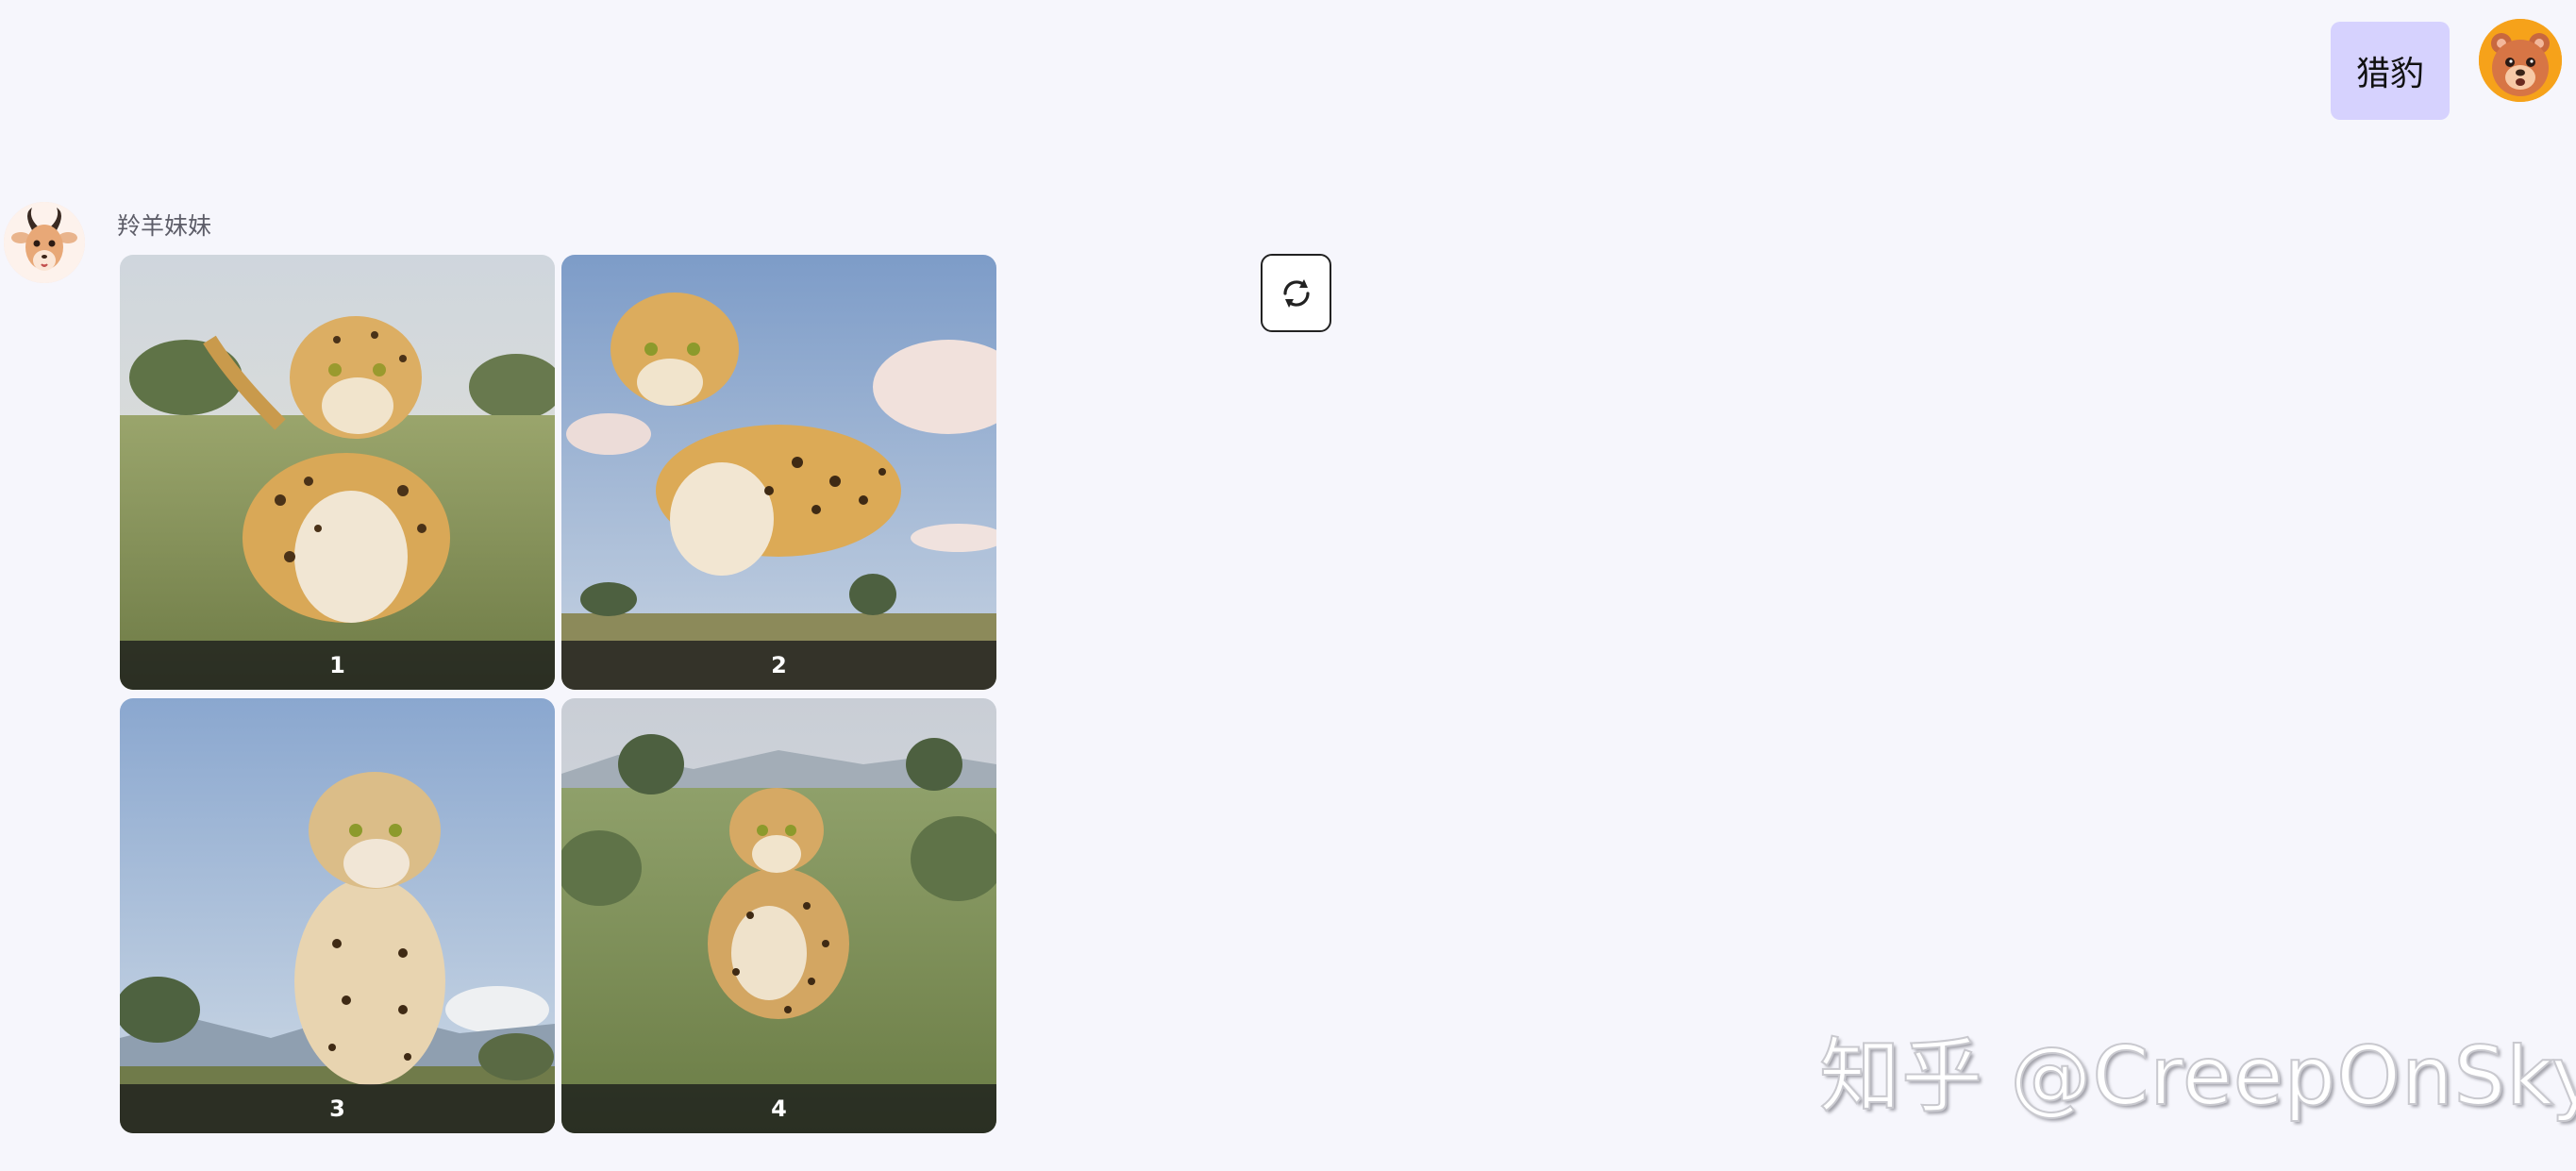  What do you see at coordinates (2197, 1077) in the screenshot?
I see `watermark: 知乎 @CreepOnSky` at bounding box center [2197, 1077].